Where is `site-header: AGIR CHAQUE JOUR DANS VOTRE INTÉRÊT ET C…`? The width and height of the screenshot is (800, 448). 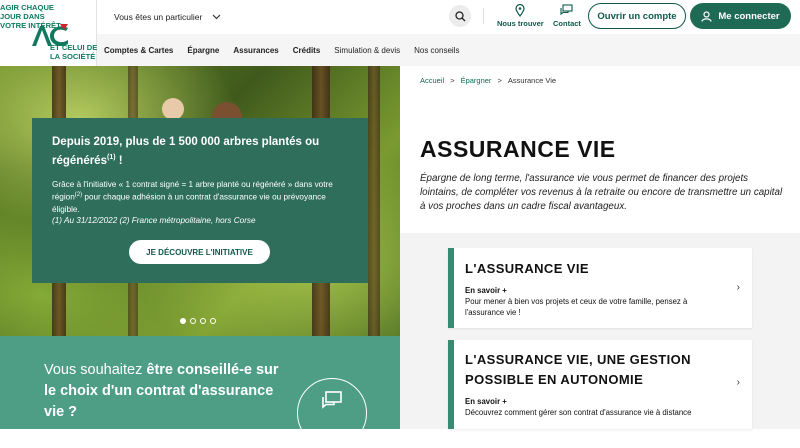
site-header: AGIR CHAQUE JOUR DANS VOTRE INTÉRÊT ET C… is located at coordinates (400, 33).